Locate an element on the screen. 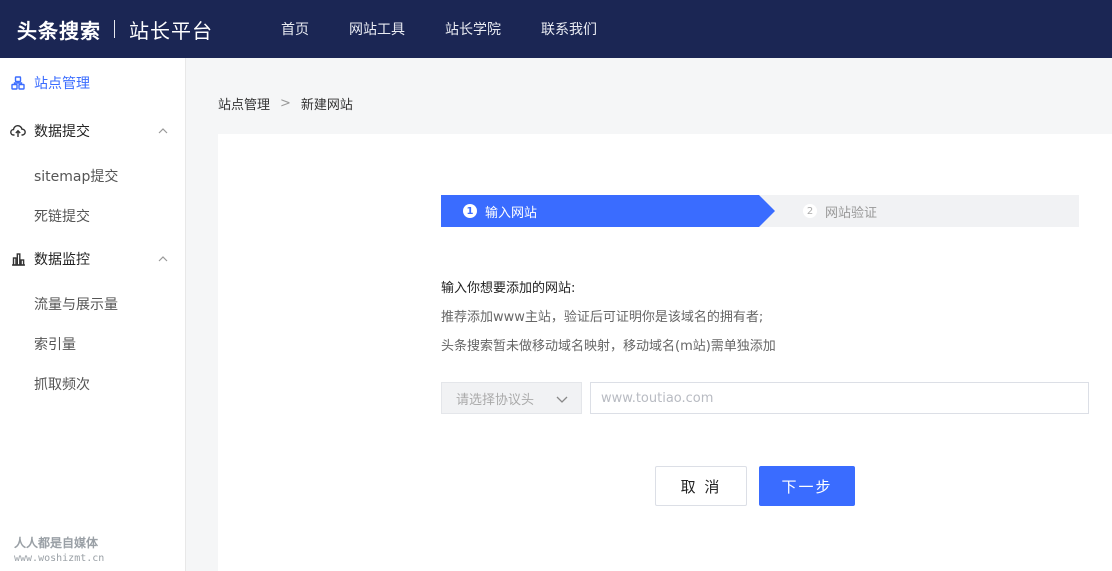 This screenshot has height=571, width=1112. step-number: 1 is located at coordinates (470, 211).